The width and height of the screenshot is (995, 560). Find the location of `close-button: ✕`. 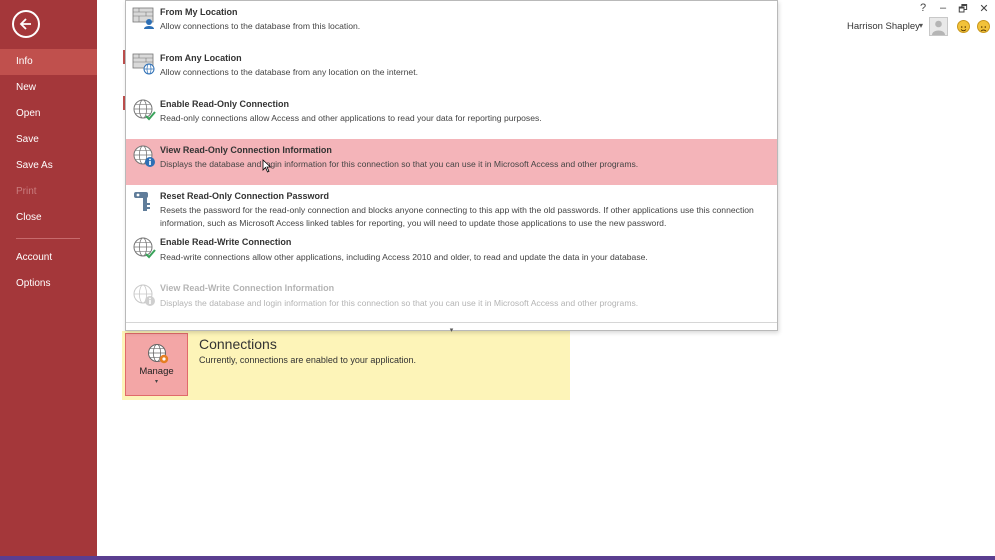

close-button: ✕ is located at coordinates (984, 8).